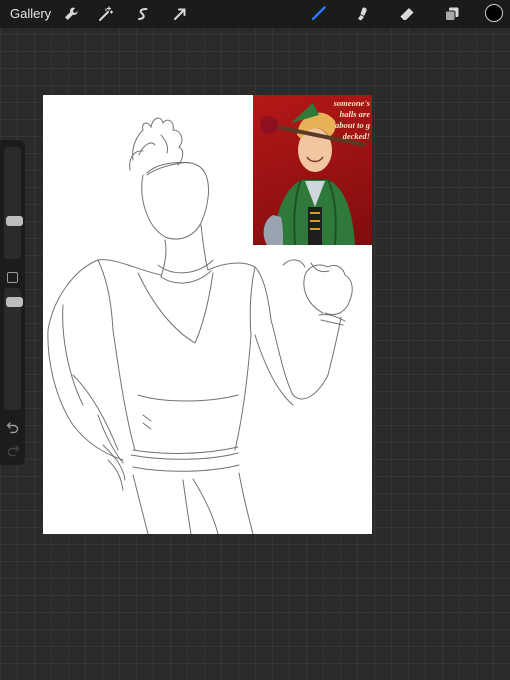 This screenshot has width=510, height=680. I want to click on left-sidebar, so click(12, 302).